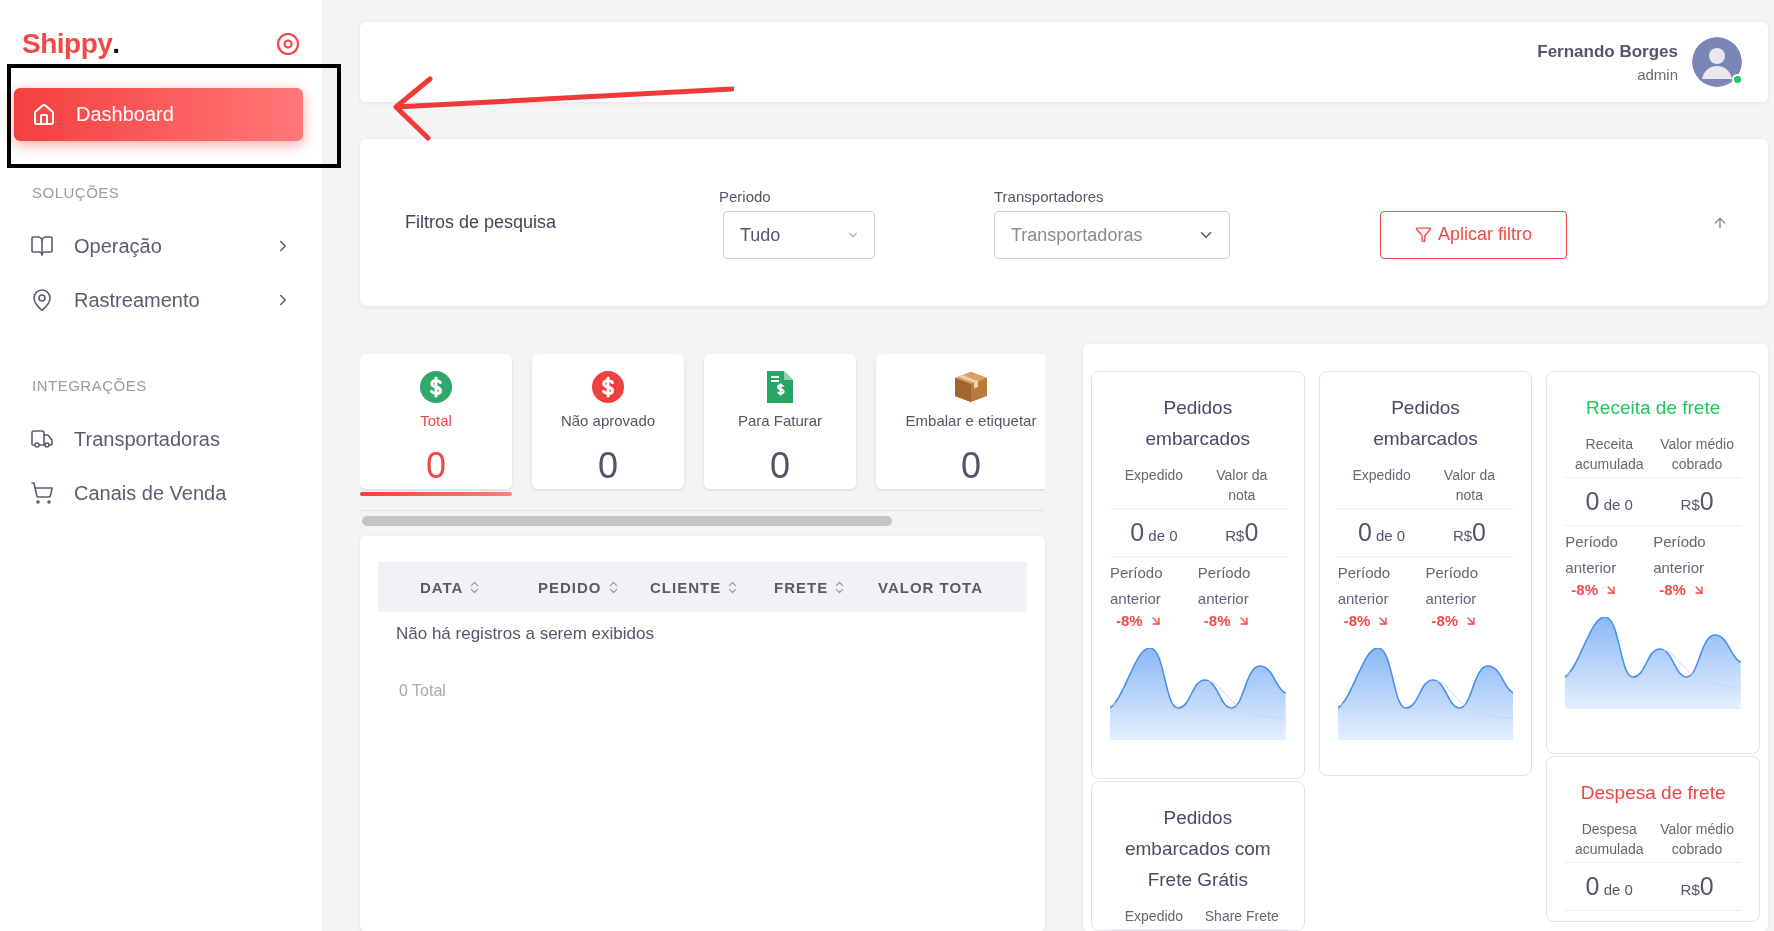 This screenshot has height=931, width=1774. I want to click on tab-label: Para Faturar, so click(780, 420).